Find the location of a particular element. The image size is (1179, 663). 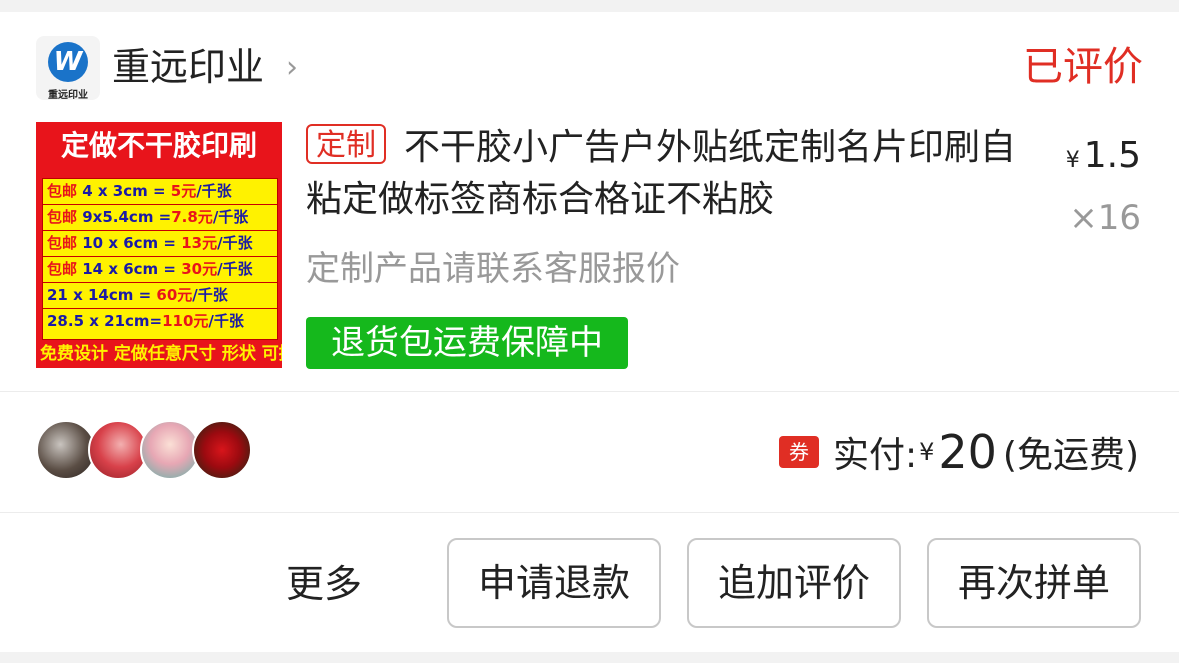

product-image-title: 定做不干胶印刷 is located at coordinates (158, 145).